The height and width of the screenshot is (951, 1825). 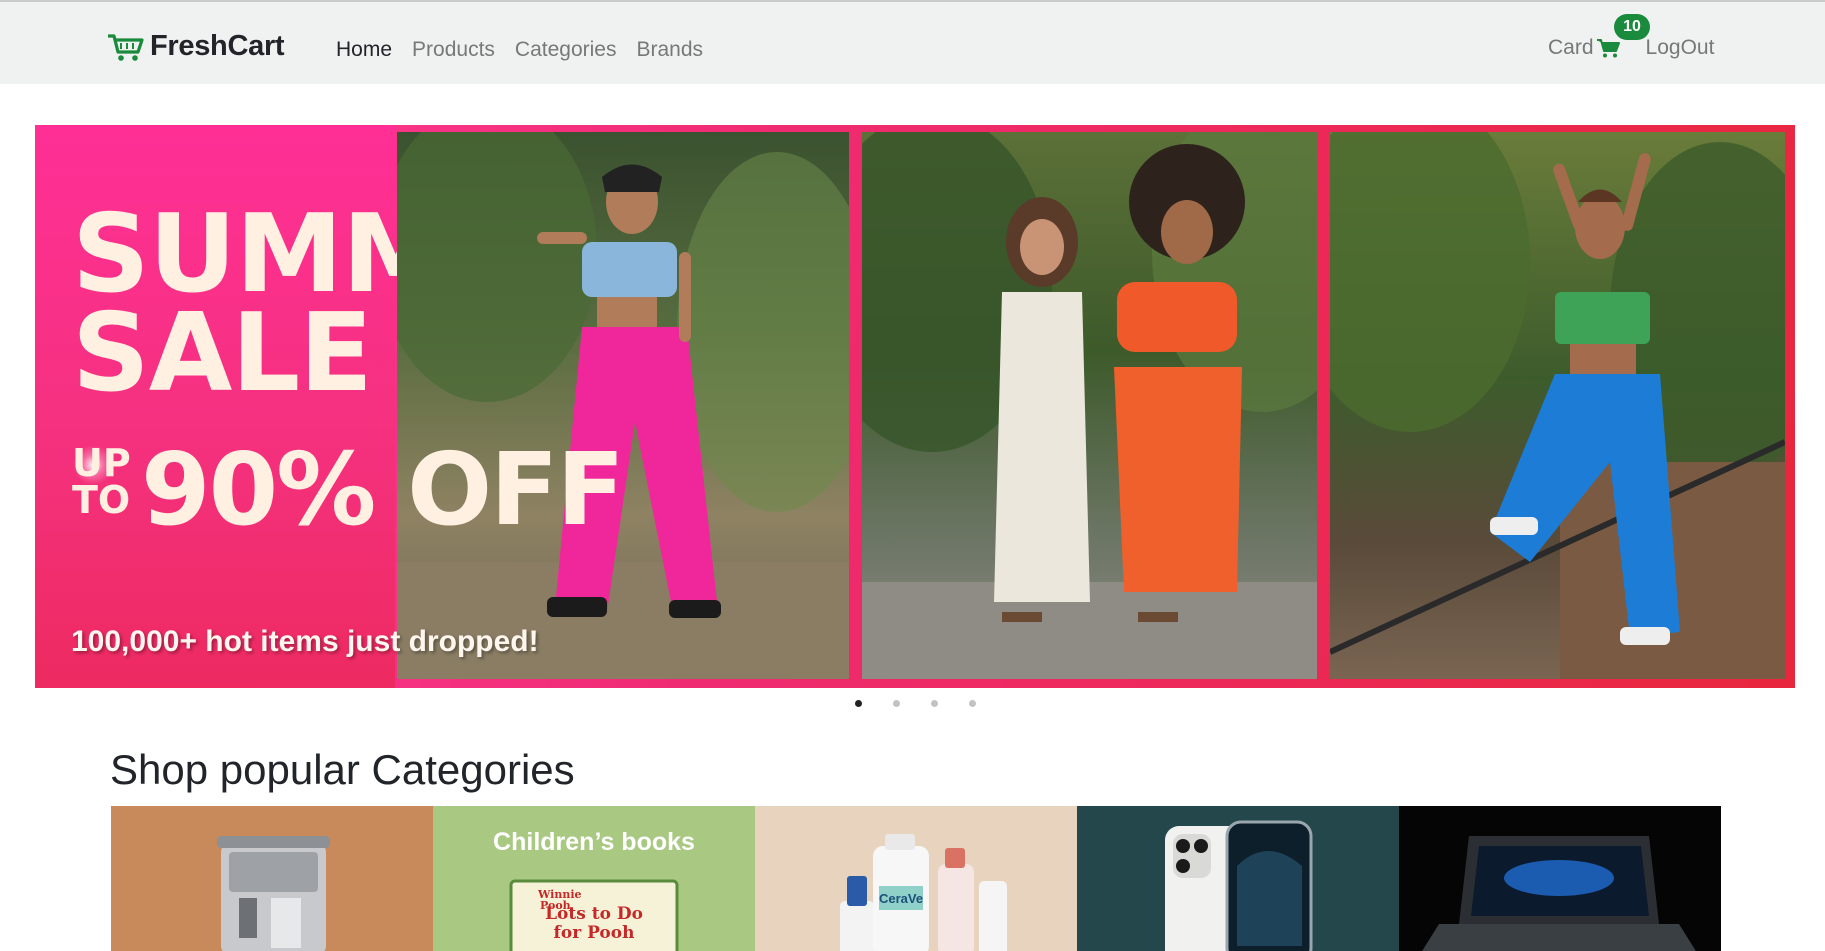 I want to click on category-card-laptop, so click(x=1560, y=878).